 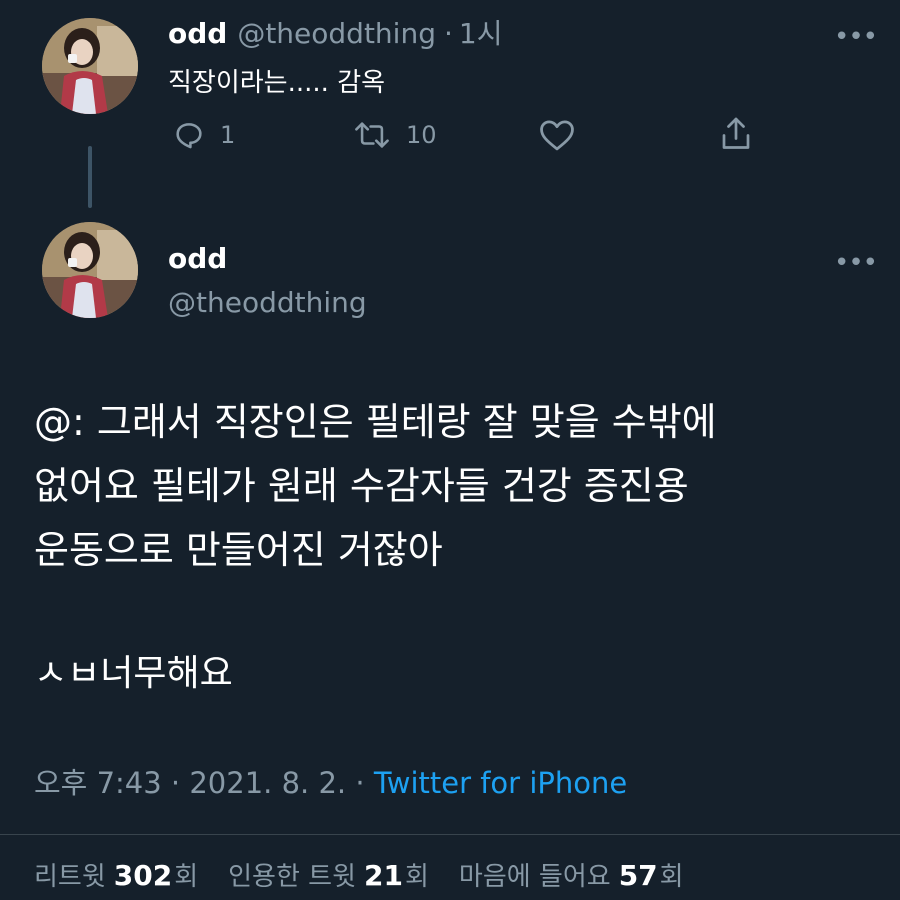 What do you see at coordinates (394, 135) in the screenshot?
I see `retweet-button: 10` at bounding box center [394, 135].